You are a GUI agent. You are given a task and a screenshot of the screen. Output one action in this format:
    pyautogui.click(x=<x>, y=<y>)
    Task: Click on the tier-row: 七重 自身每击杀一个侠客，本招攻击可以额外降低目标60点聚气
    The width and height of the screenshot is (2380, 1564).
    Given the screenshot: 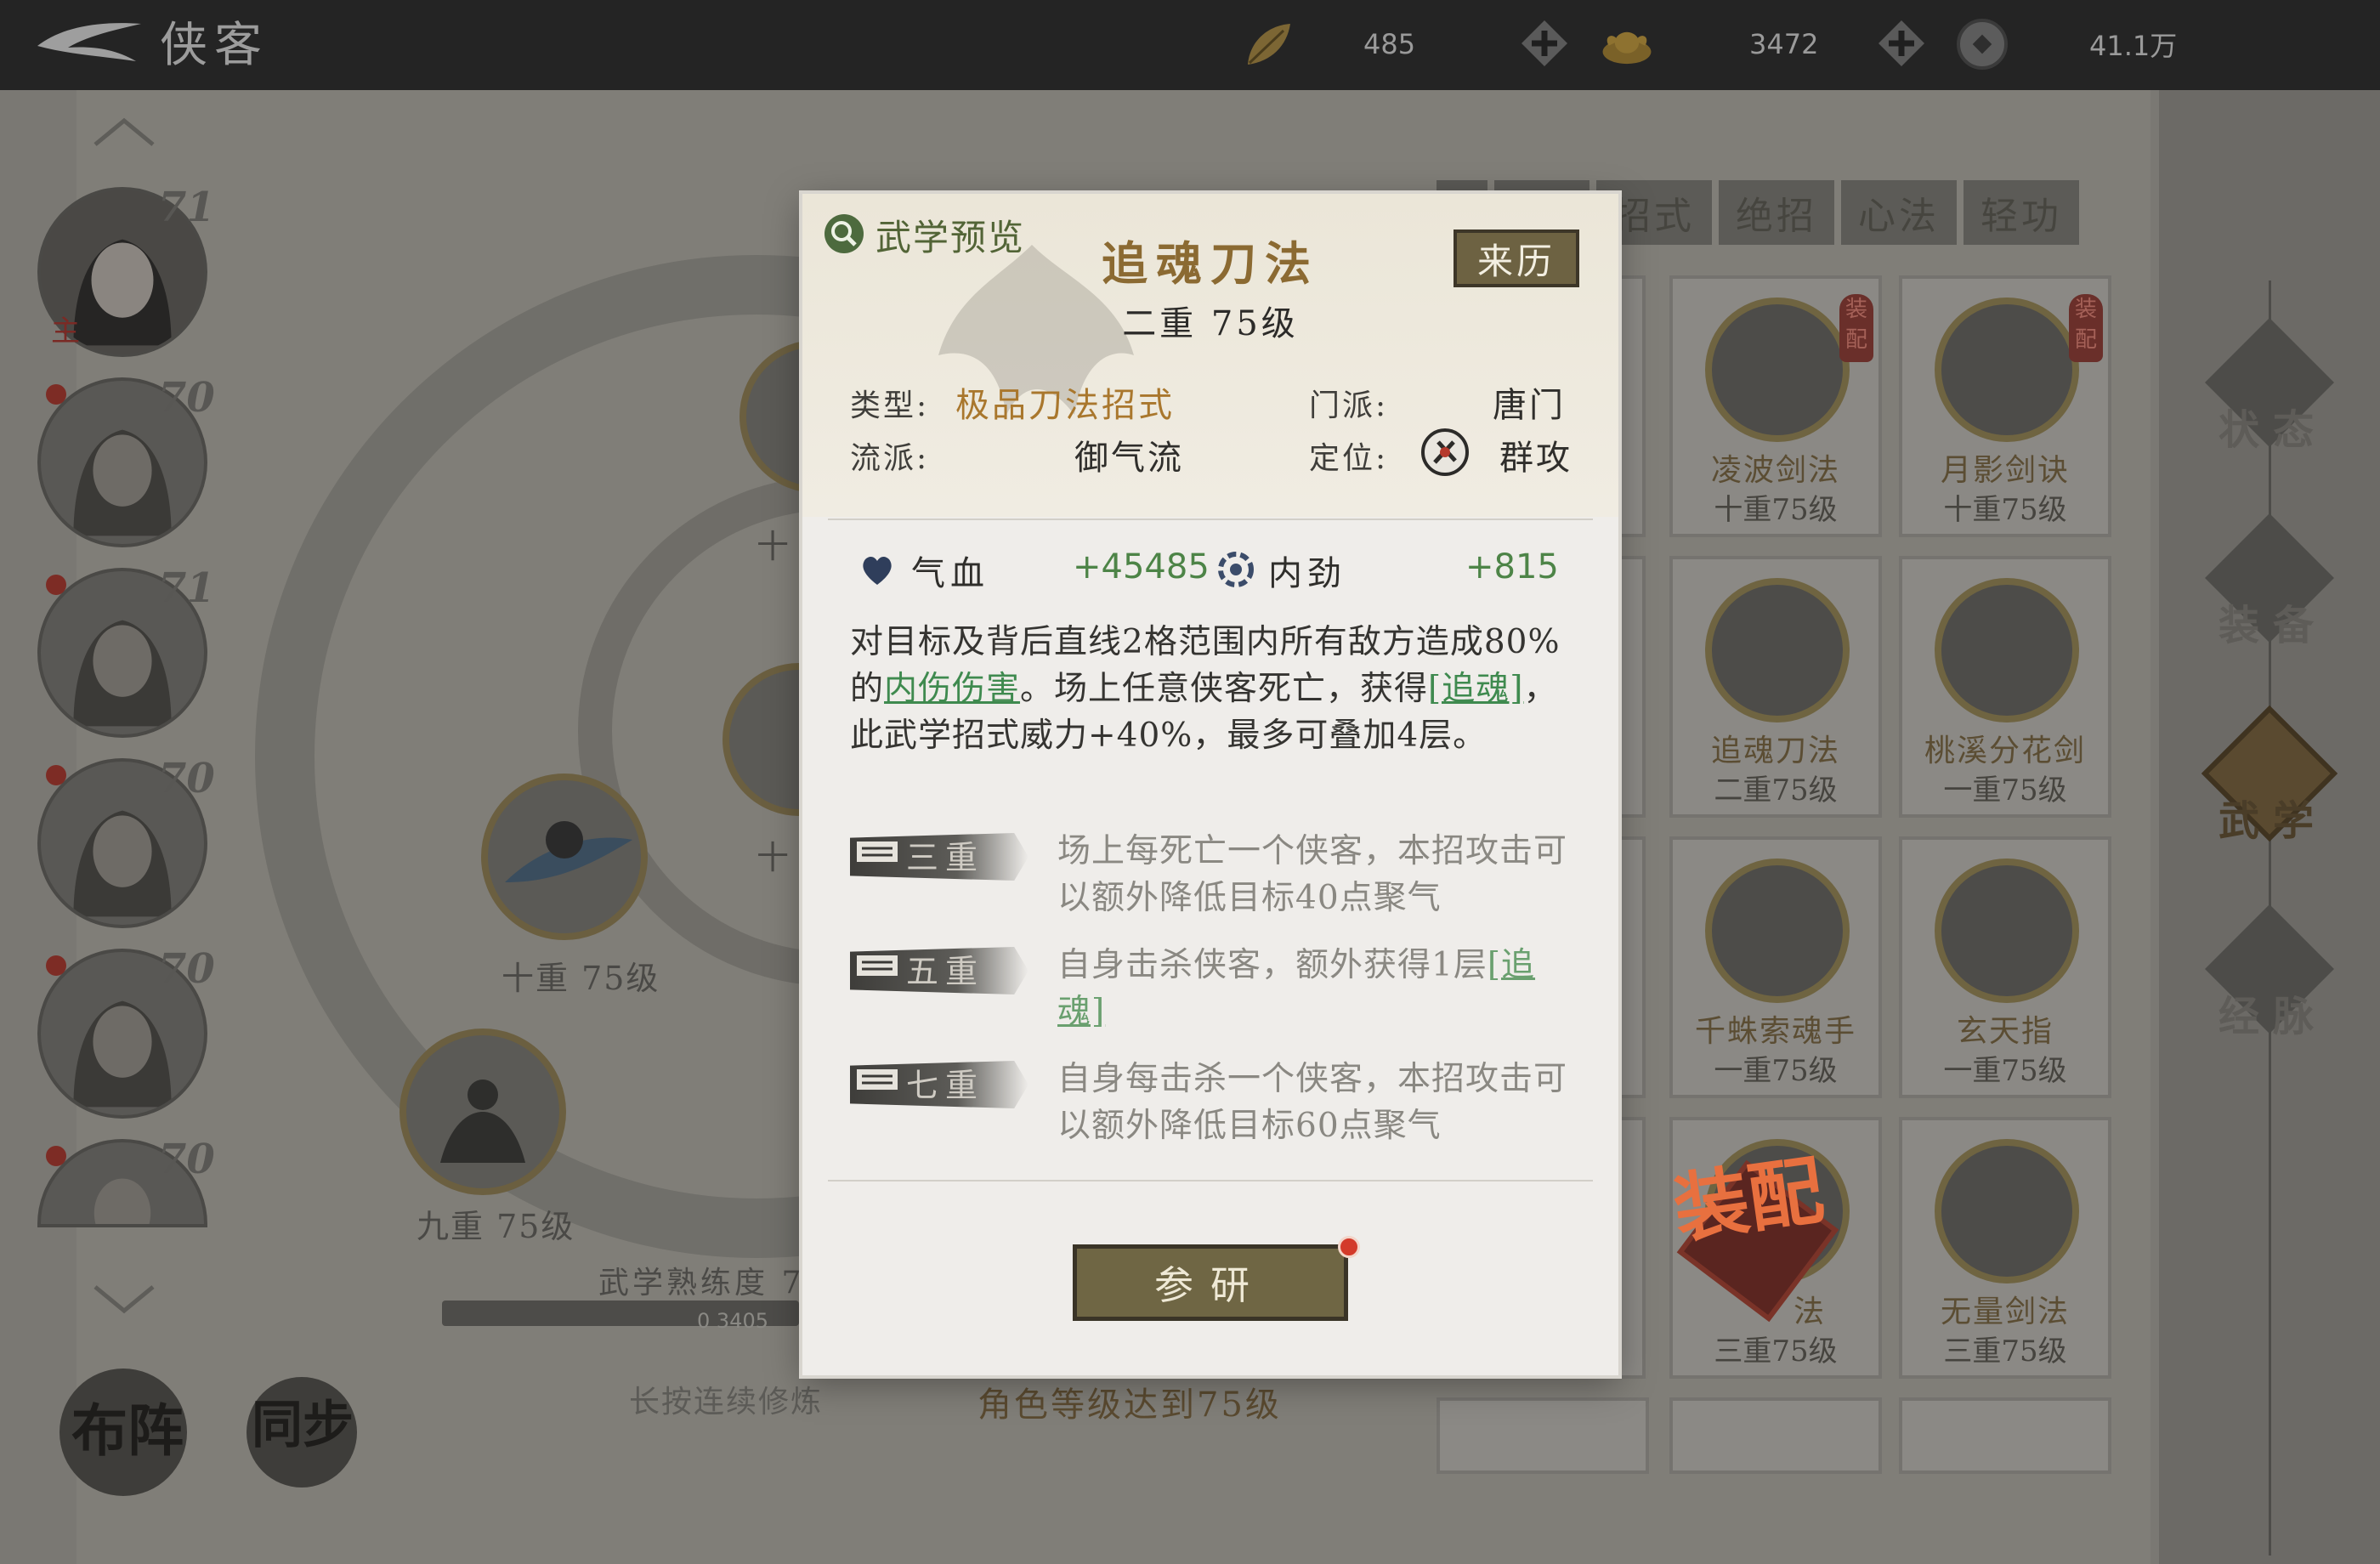 What is the action you would take?
    pyautogui.click(x=1215, y=1107)
    